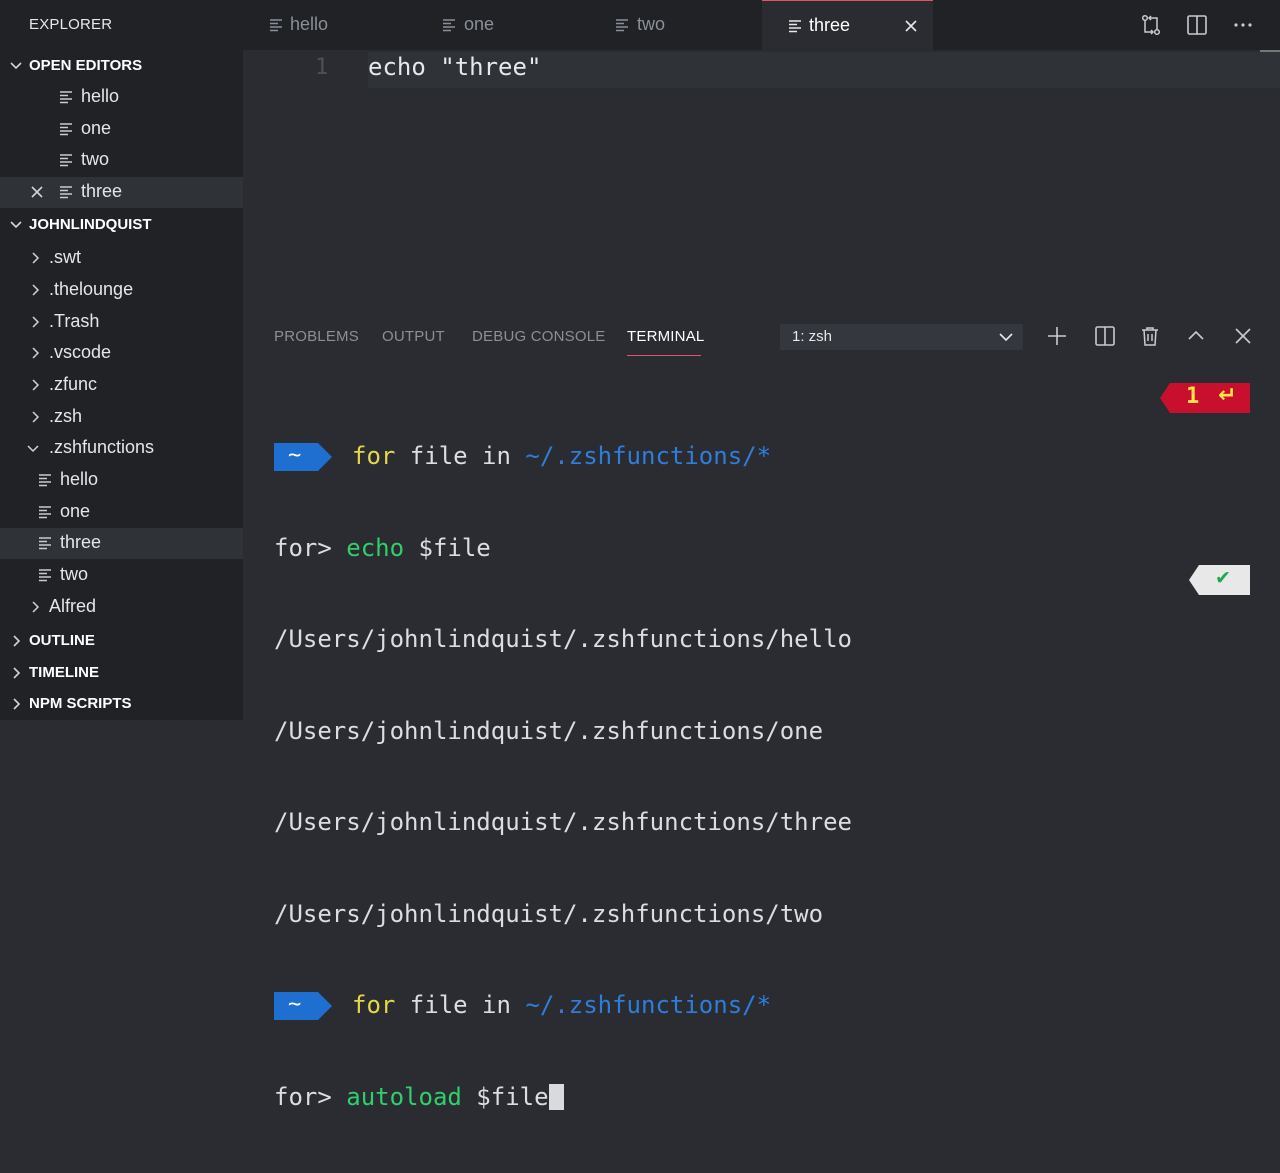 This screenshot has height=1173, width=1280. I want to click on file-item-selected: three, so click(121, 543).